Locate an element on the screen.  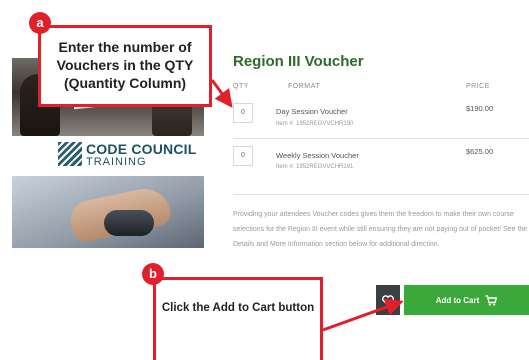
wishlist-button is located at coordinates (388, 300).